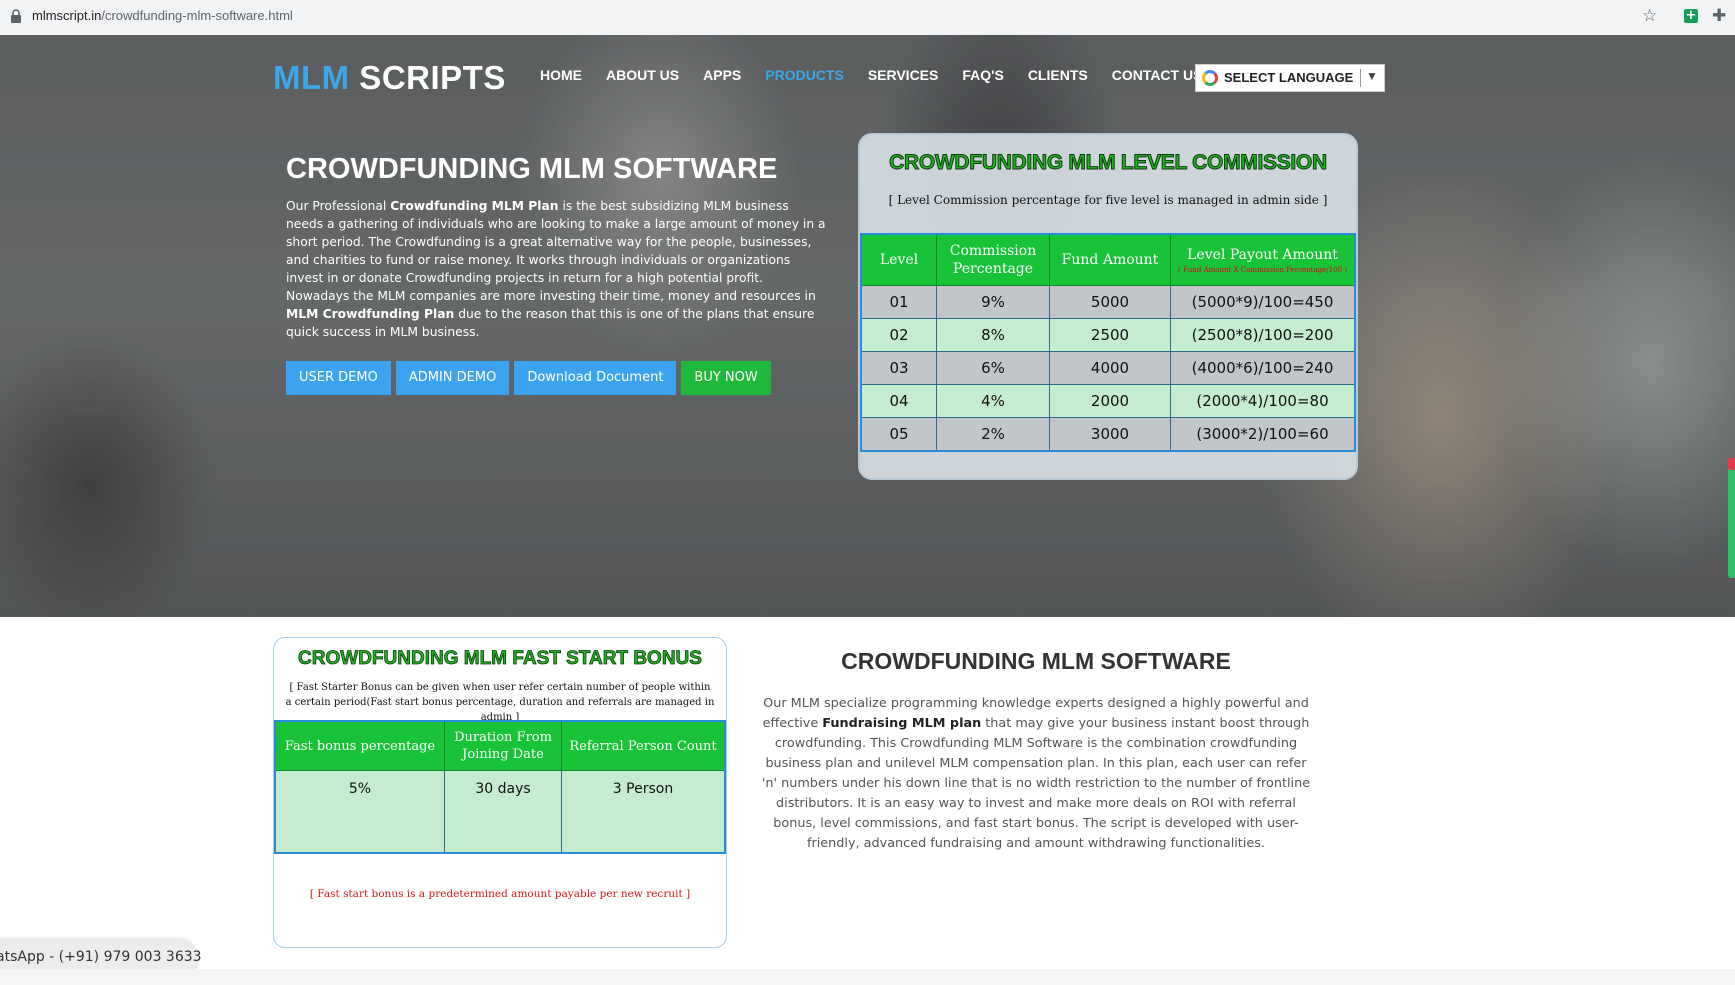 The image size is (1735, 985). What do you see at coordinates (982, 75) in the screenshot?
I see `nav-faqs: FAQ'S` at bounding box center [982, 75].